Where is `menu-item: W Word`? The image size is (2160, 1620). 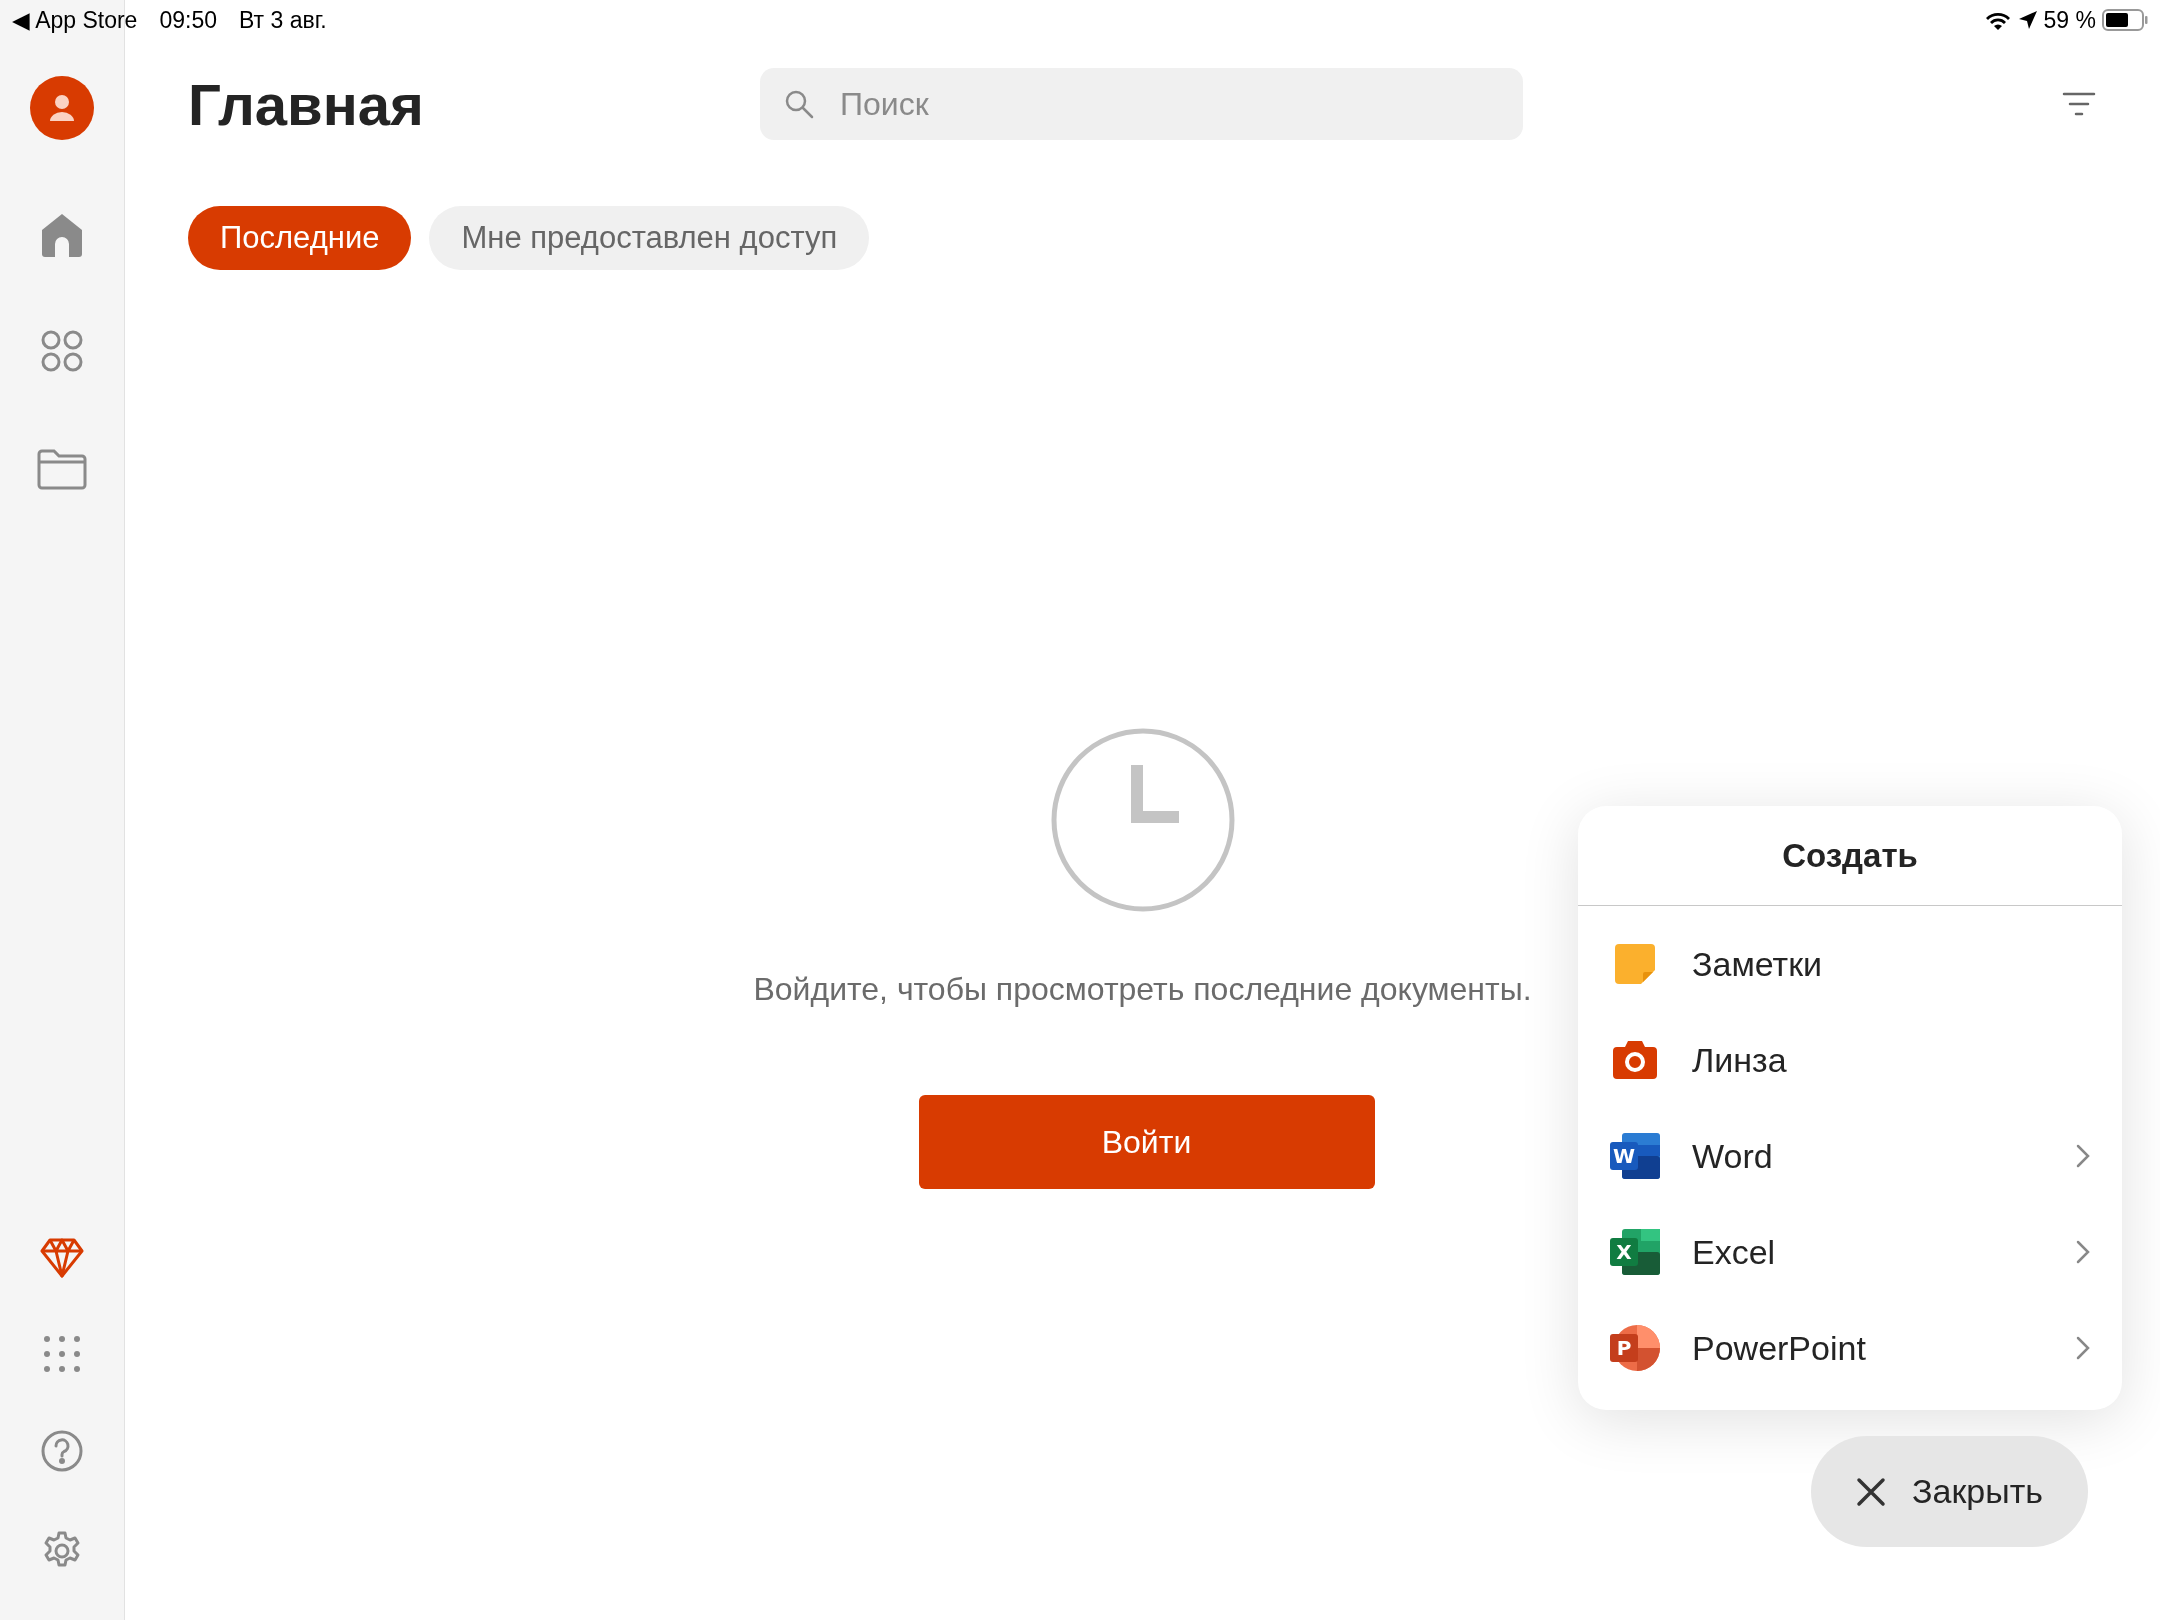 menu-item: W Word is located at coordinates (1850, 1156).